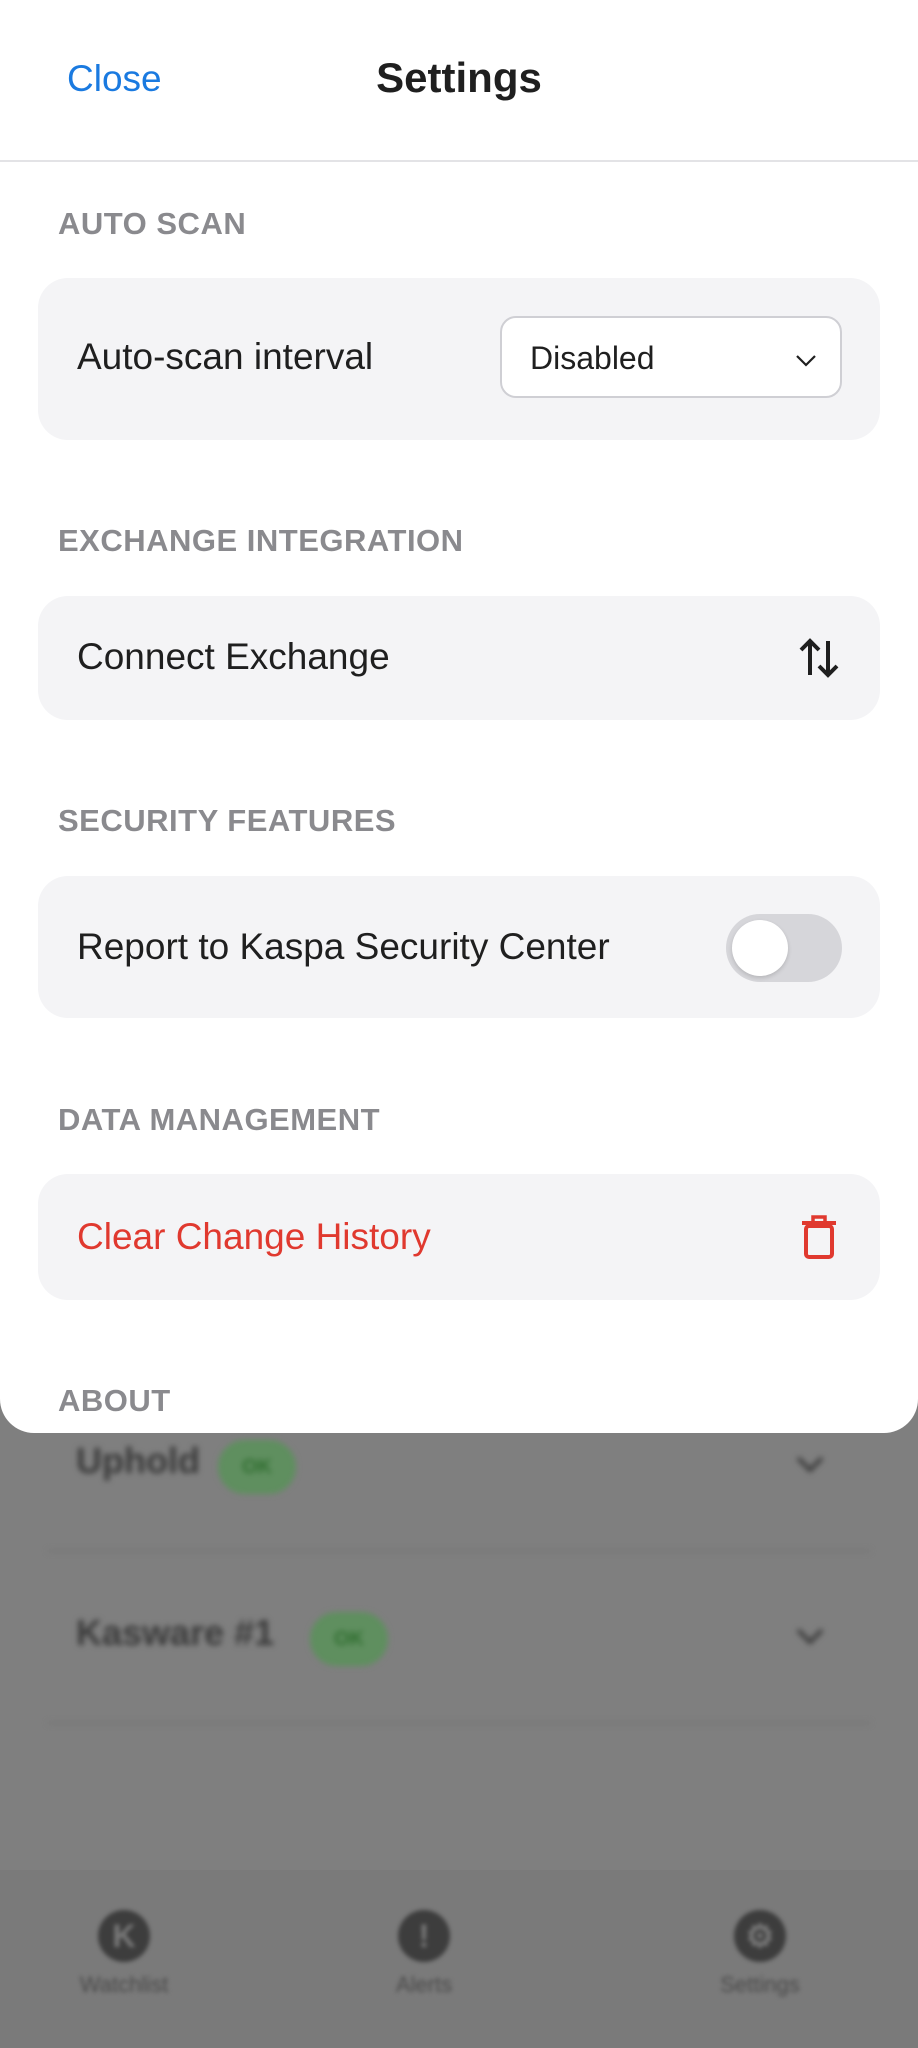  I want to click on sheet-header: Close Settings, so click(459, 81).